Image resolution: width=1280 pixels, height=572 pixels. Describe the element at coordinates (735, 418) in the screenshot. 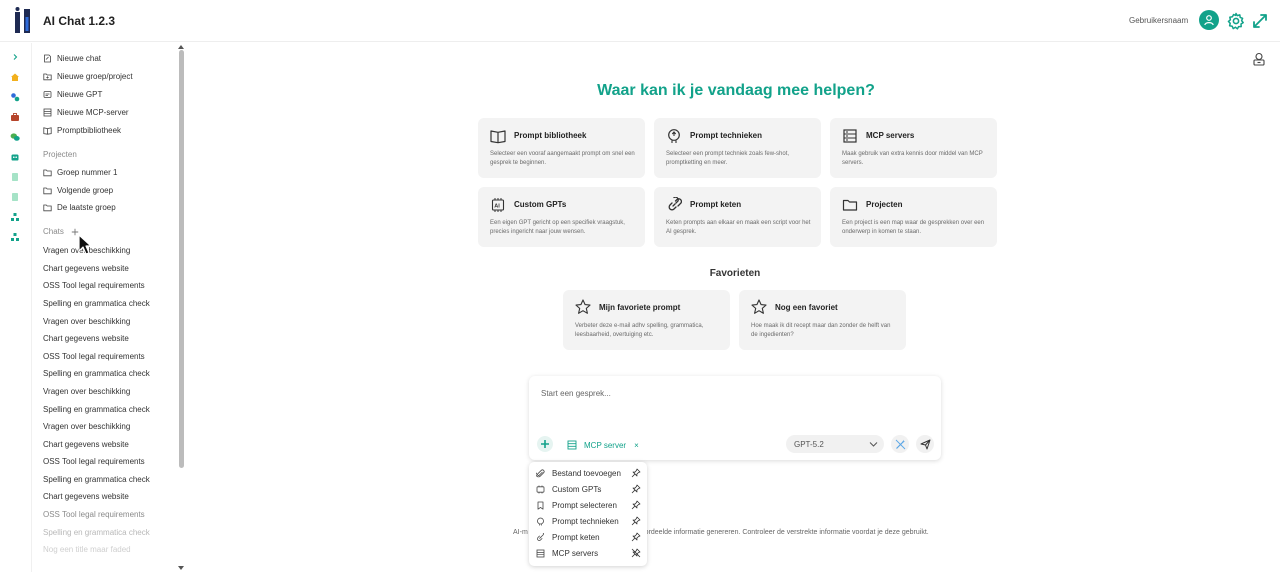

I see `chat-composer: MCP server × GPT-5.2` at that location.